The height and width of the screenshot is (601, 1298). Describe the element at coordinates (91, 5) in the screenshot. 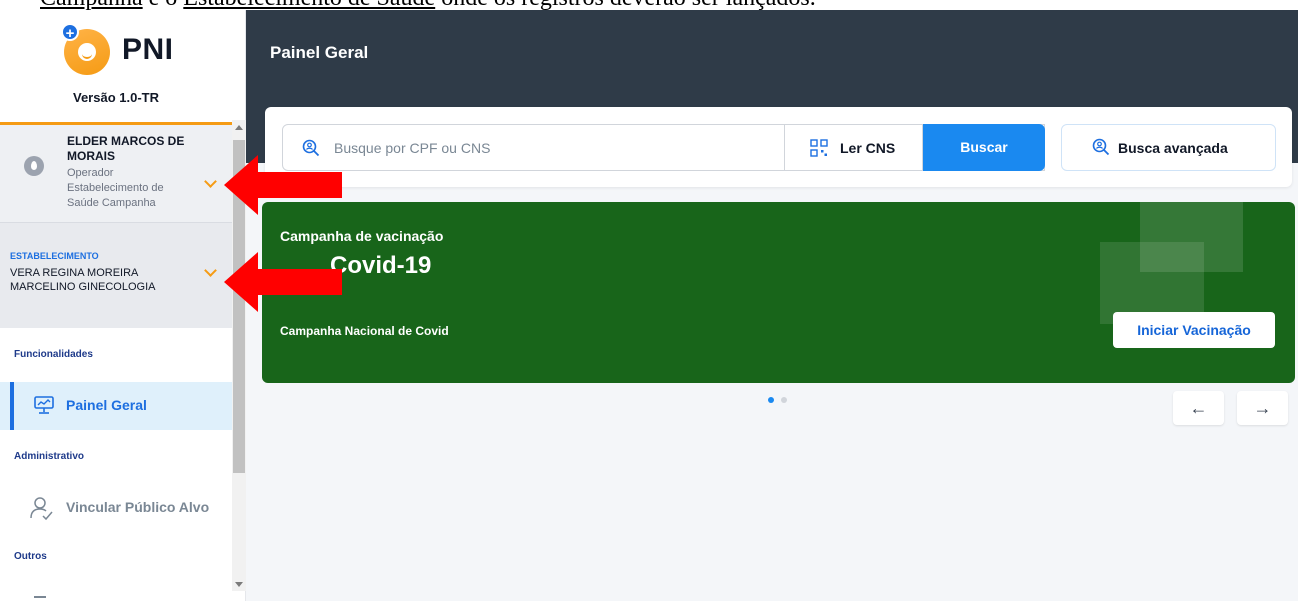

I see `caption-campaign-word: Campanha` at that location.